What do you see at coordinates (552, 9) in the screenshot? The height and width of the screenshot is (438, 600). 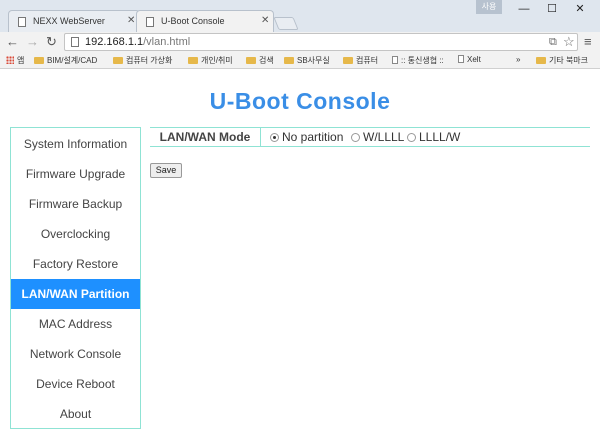 I see `maximize-button: ☐` at bounding box center [552, 9].